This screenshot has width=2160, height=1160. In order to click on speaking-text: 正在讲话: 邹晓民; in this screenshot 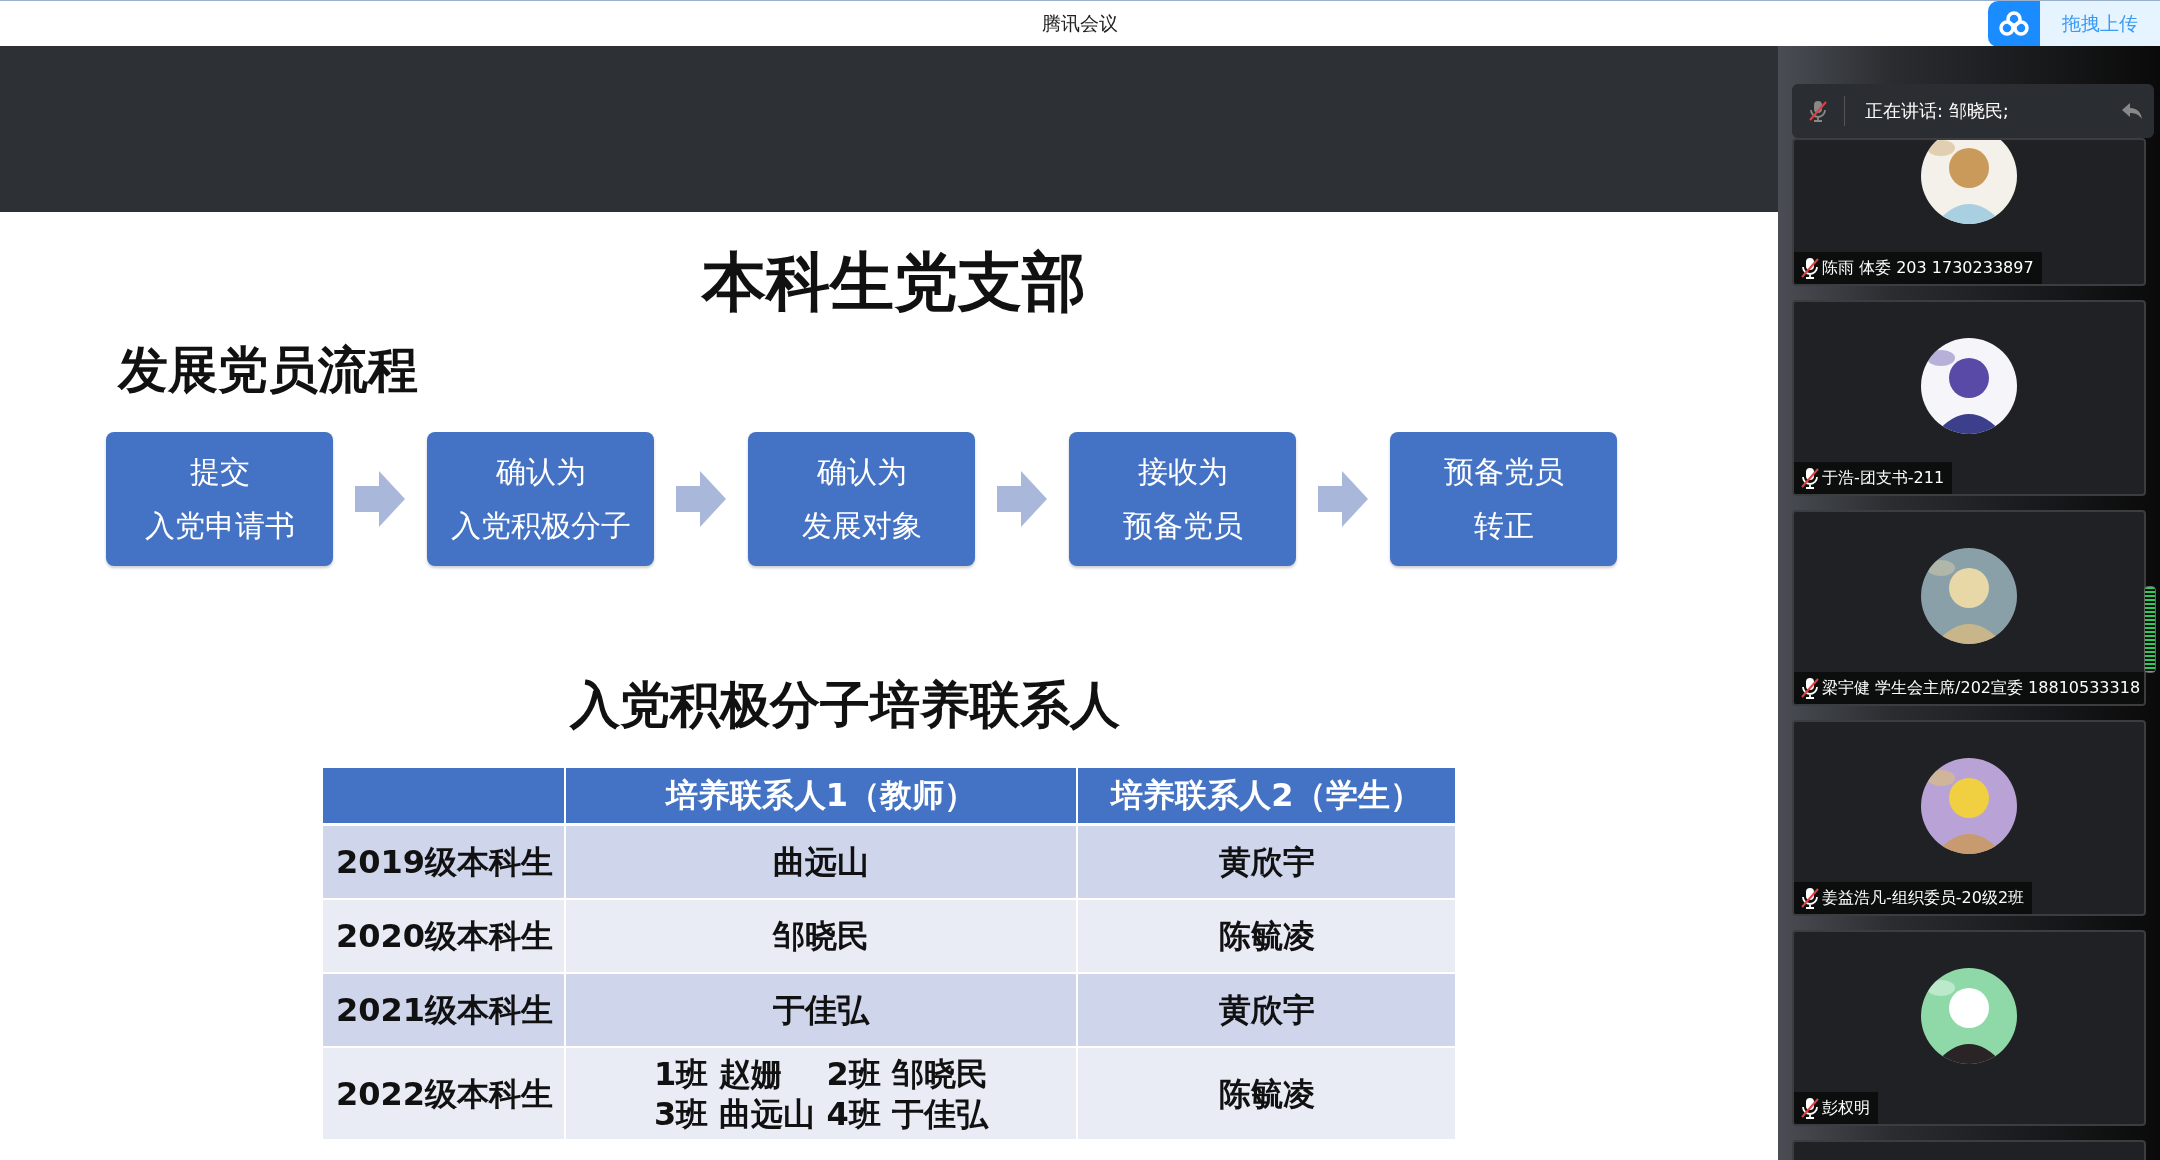, I will do `click(1937, 111)`.